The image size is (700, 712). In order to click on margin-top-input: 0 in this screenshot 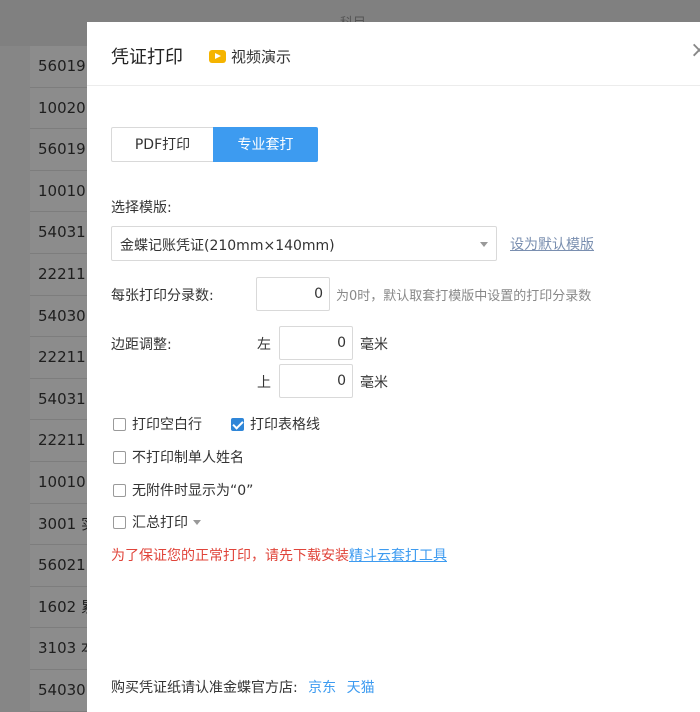, I will do `click(316, 381)`.